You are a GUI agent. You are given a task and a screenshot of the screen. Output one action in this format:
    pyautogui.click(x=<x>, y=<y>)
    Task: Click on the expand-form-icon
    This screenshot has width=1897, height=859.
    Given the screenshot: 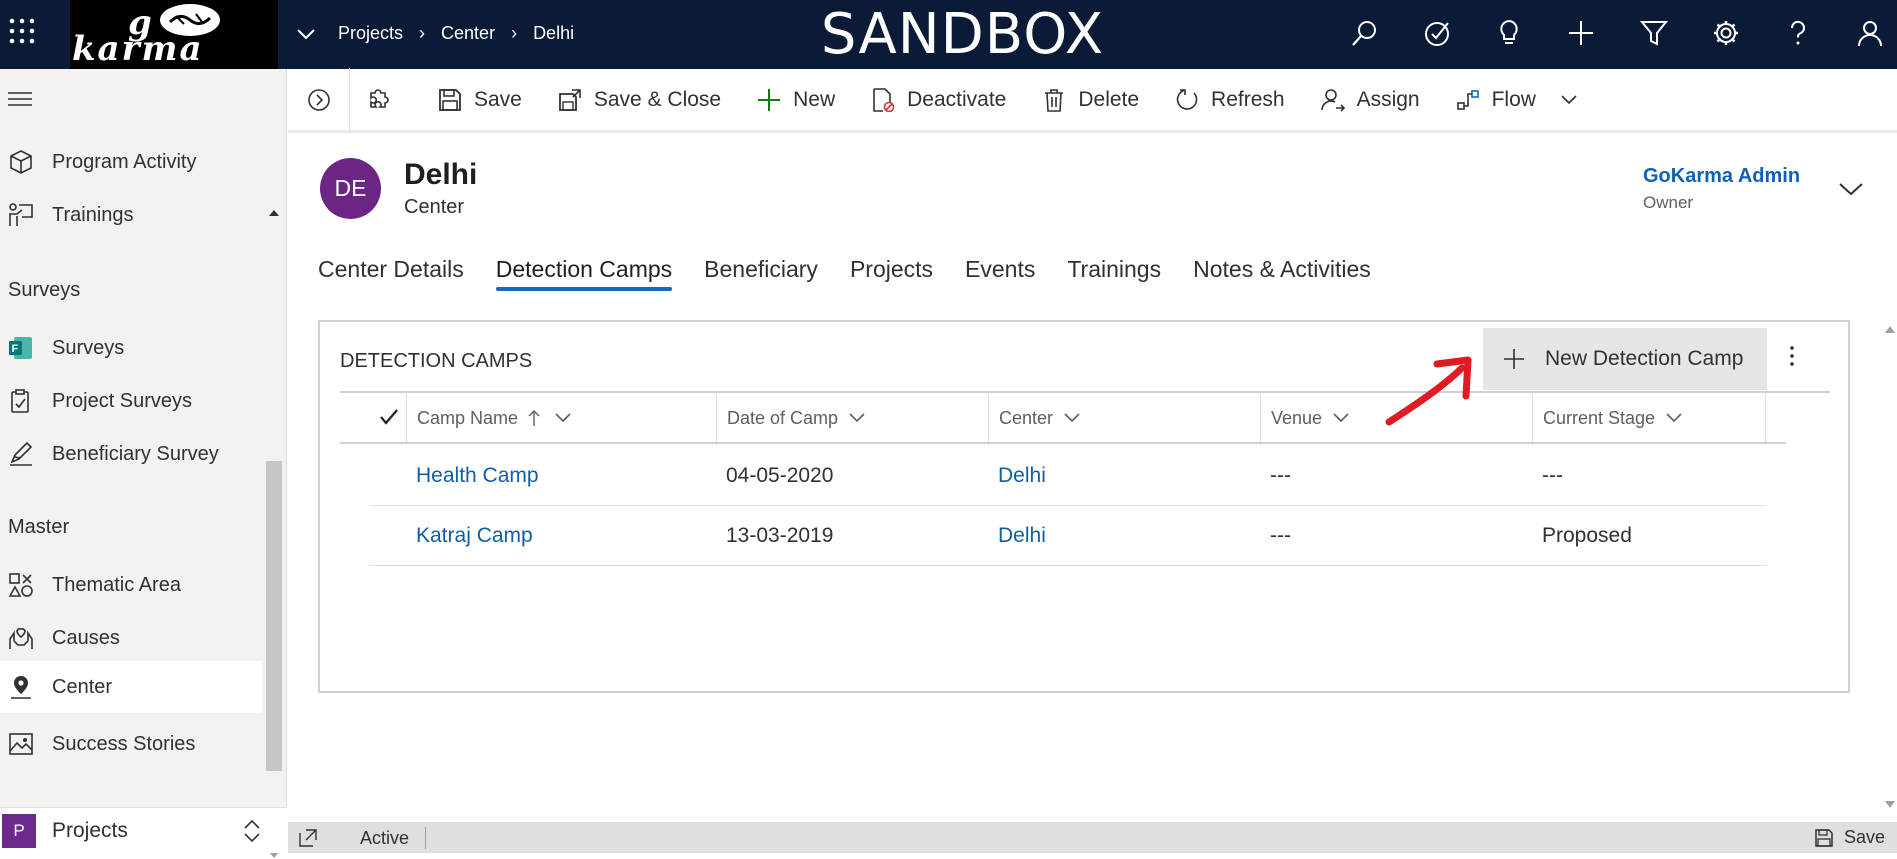 What is the action you would take?
    pyautogui.click(x=319, y=99)
    